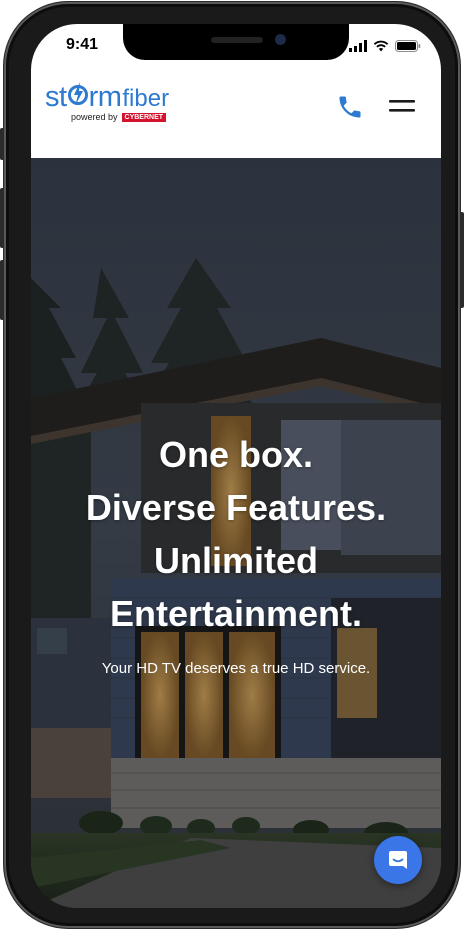 The image size is (464, 930). I want to click on volume-up-button, so click(2, 218).